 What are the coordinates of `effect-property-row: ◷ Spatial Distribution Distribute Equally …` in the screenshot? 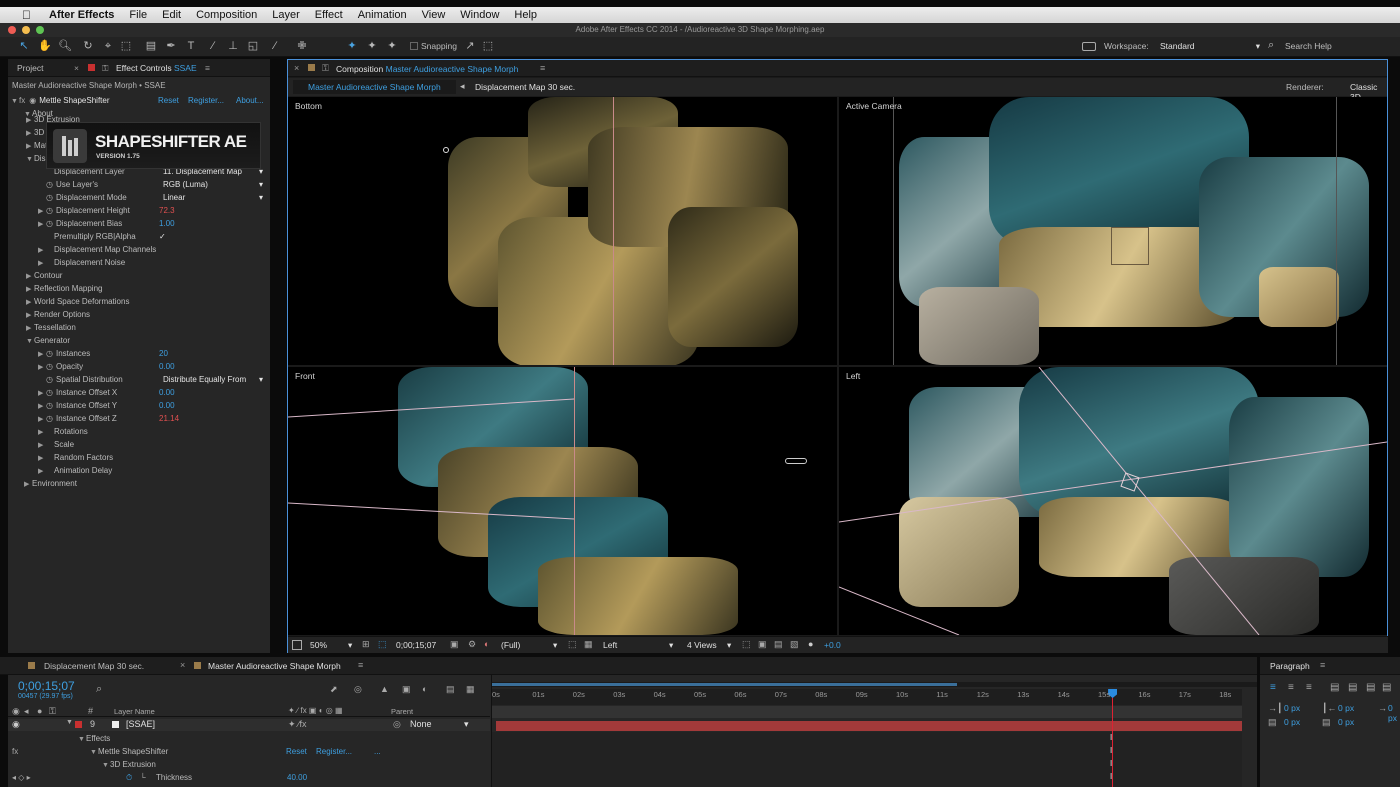 It's located at (139, 379).